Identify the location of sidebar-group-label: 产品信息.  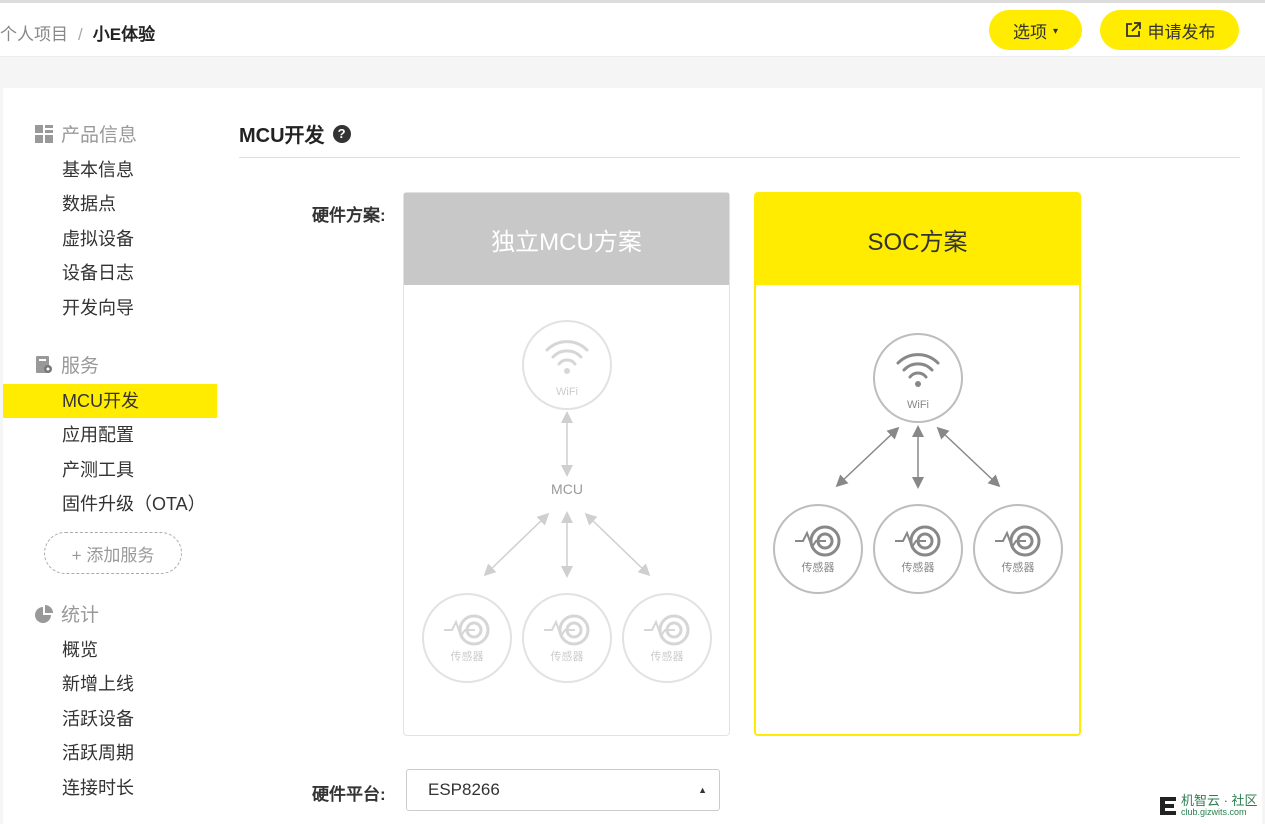
(99, 135).